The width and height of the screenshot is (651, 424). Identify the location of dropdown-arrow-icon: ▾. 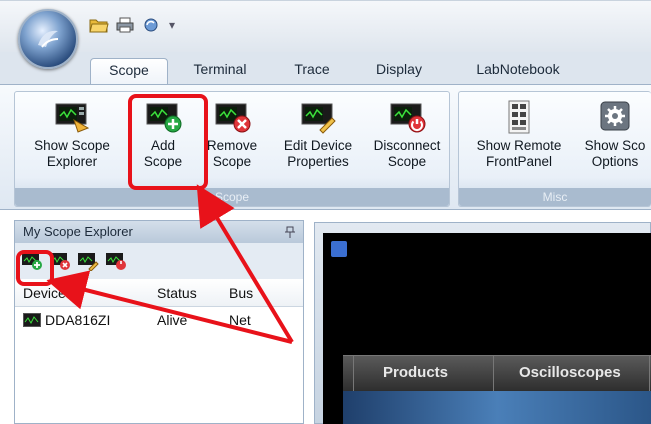
(172, 25).